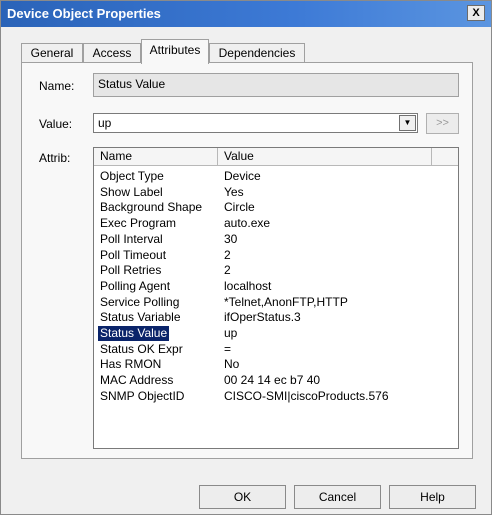 Image resolution: width=492 pixels, height=515 pixels. I want to click on attribute-value: No, so click(232, 364).